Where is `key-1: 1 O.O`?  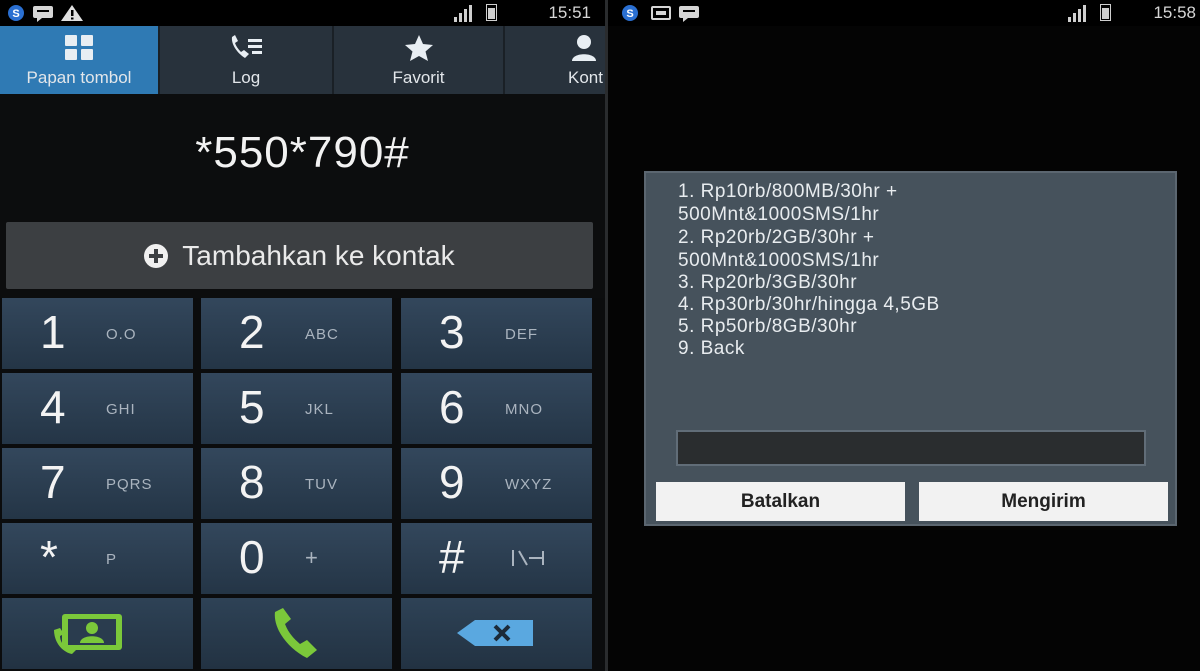
key-1: 1 O.O is located at coordinates (97, 333).